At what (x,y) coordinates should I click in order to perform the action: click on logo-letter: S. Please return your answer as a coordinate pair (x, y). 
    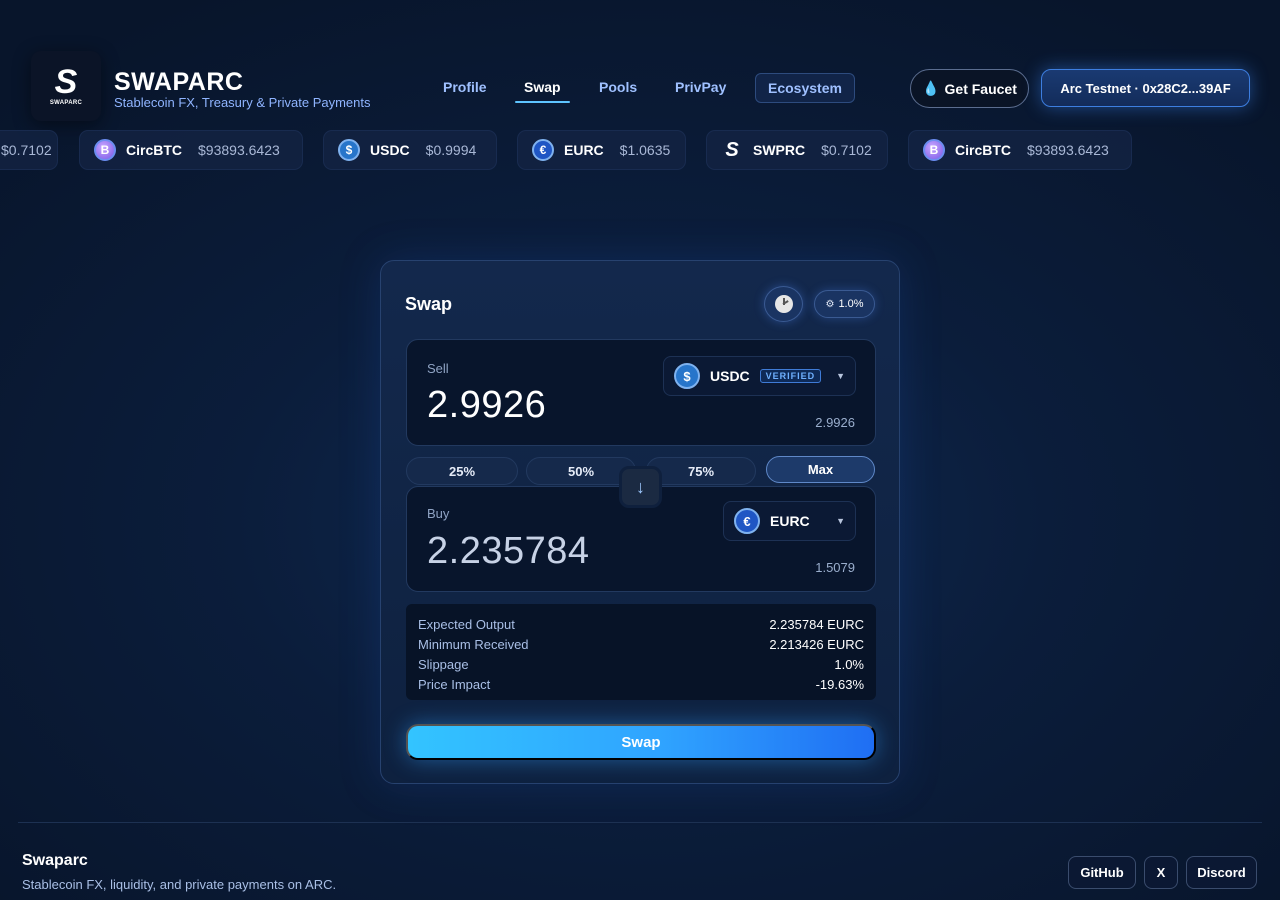
    Looking at the image, I should click on (66, 81).